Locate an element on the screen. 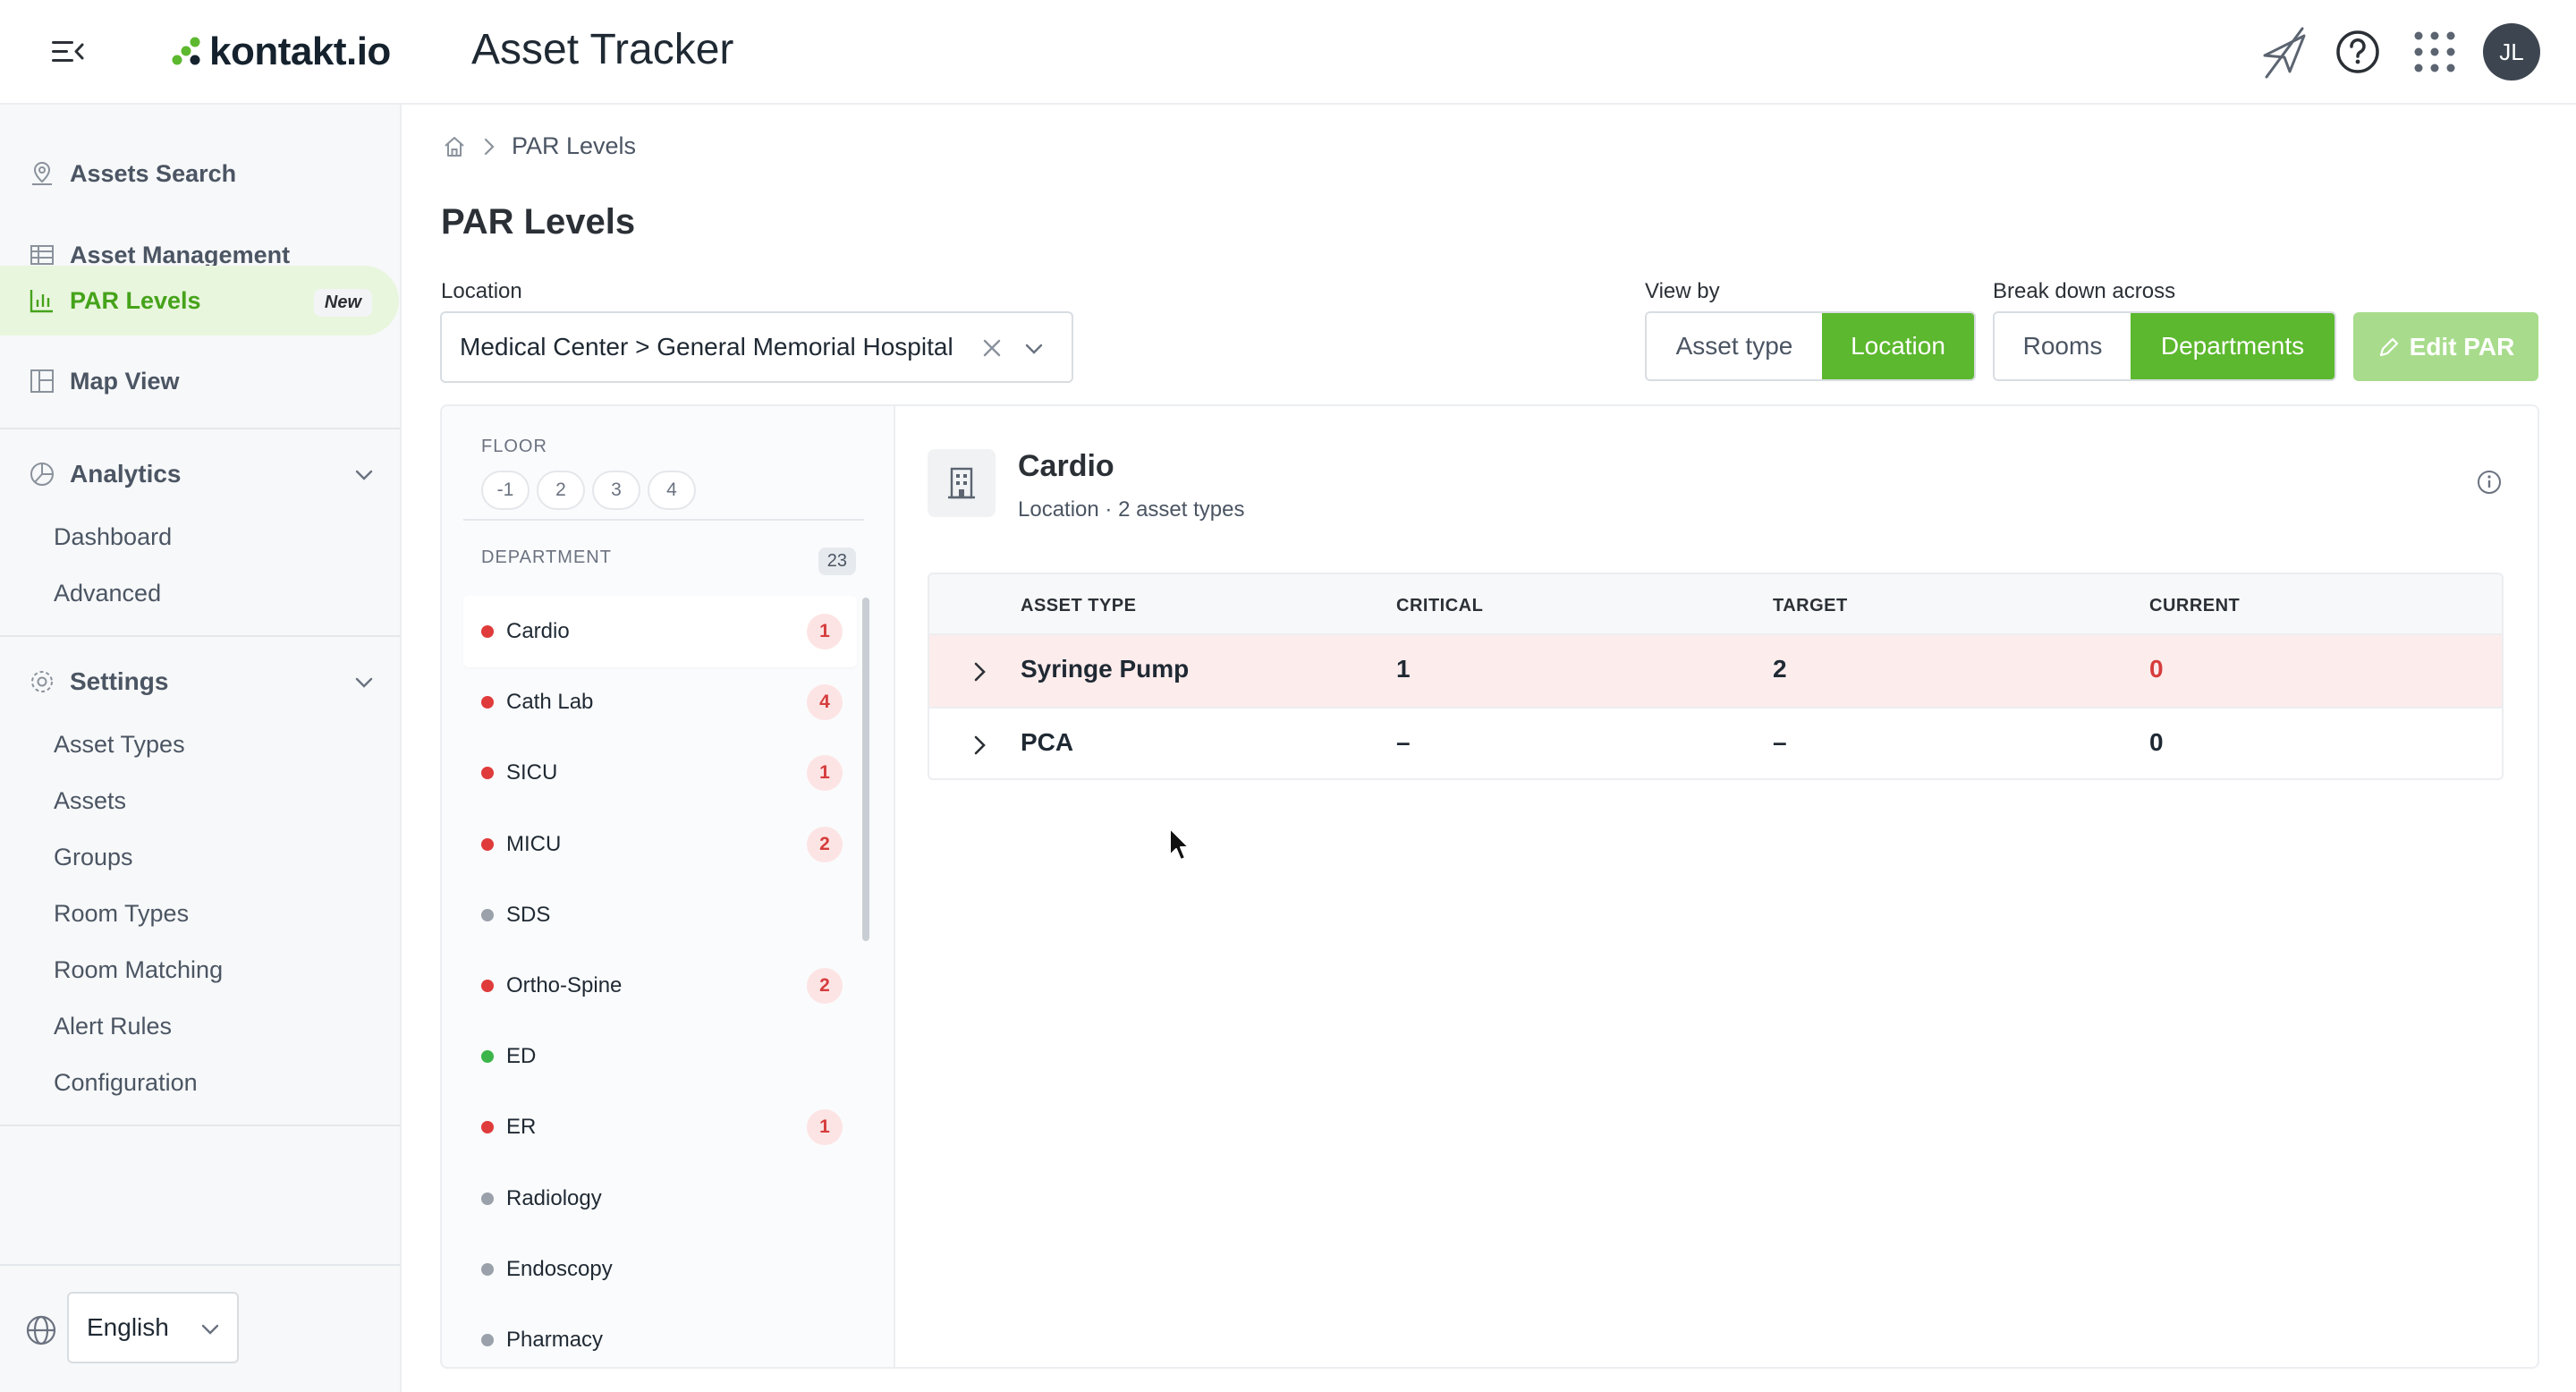 The height and width of the screenshot is (1392, 2576). breakdown-rooms-button: Rooms is located at coordinates (2063, 346).